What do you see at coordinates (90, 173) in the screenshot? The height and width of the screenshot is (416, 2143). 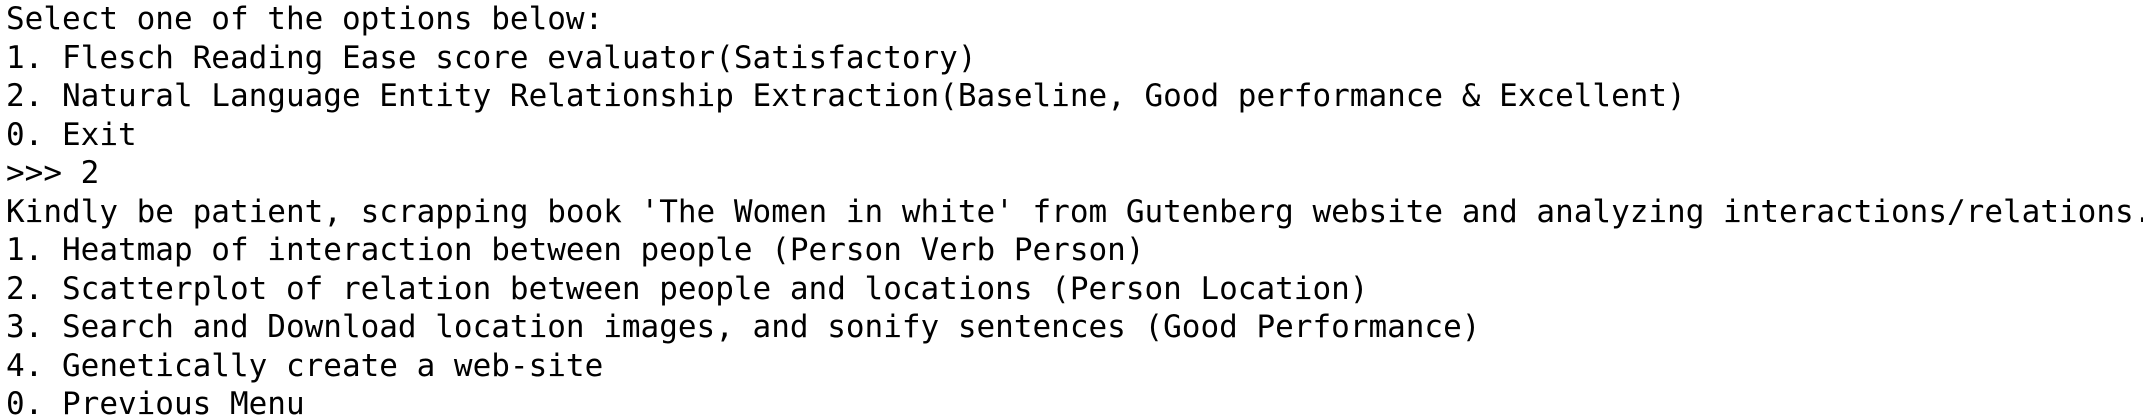 I see `input-value: 2` at bounding box center [90, 173].